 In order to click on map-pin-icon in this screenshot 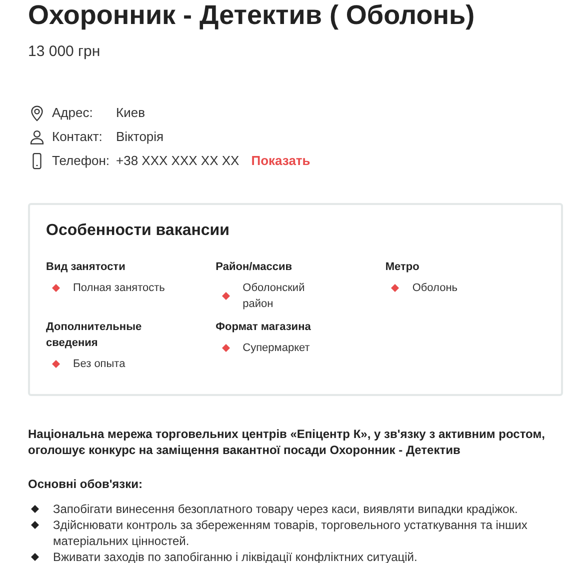, I will do `click(37, 113)`.